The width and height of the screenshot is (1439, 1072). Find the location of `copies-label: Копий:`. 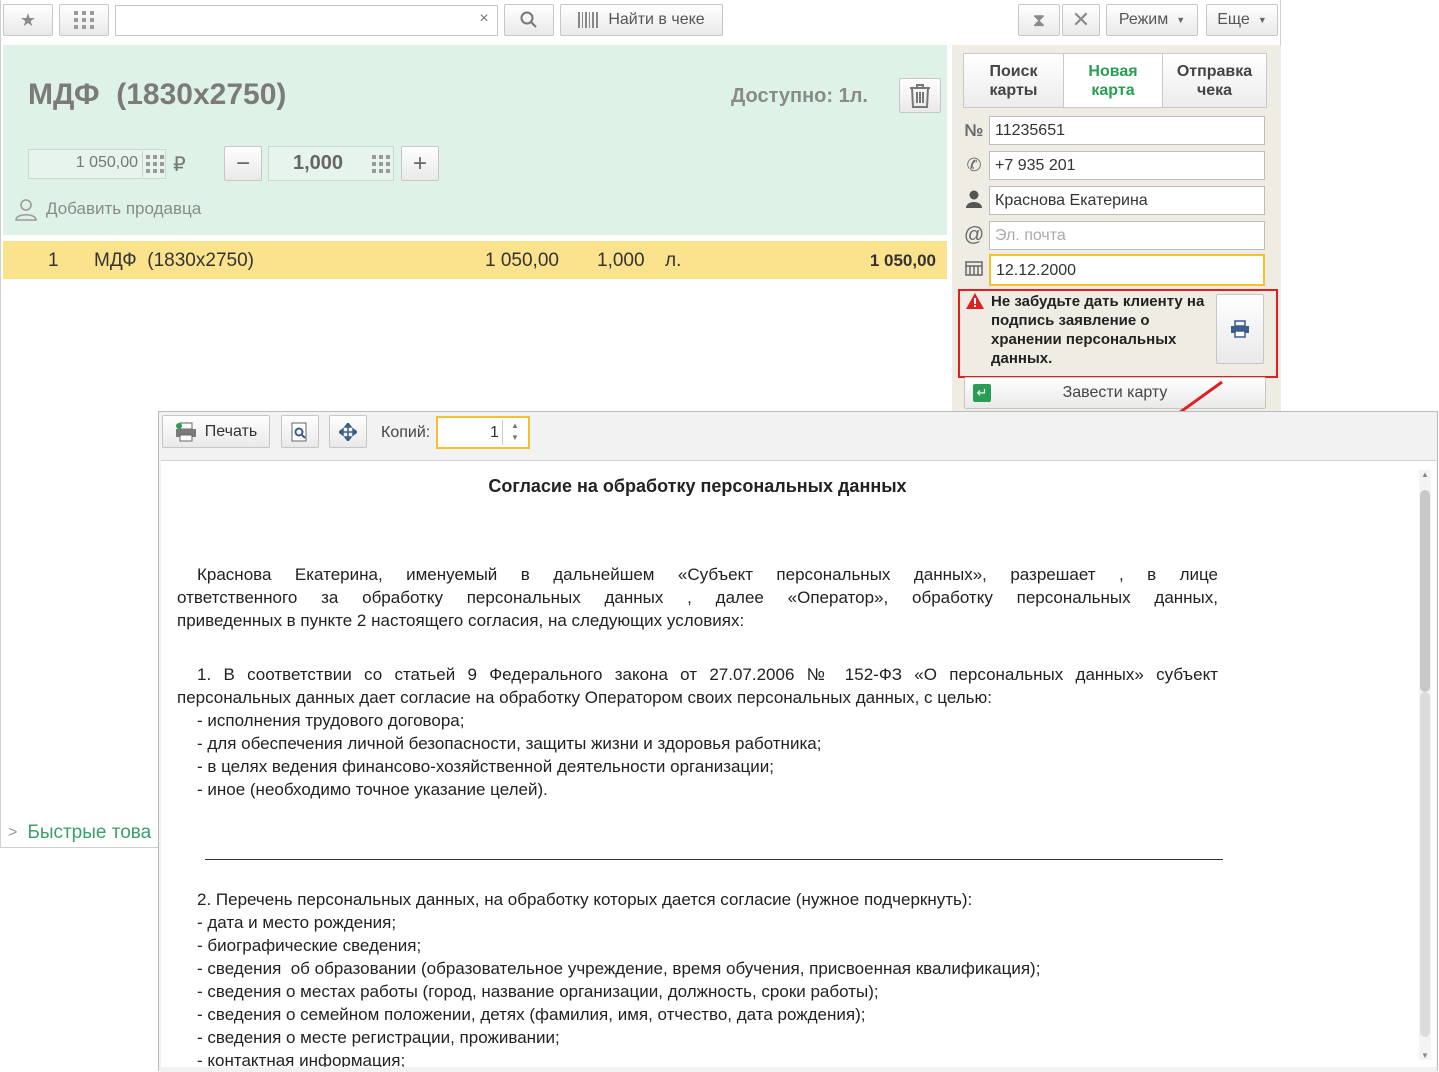

copies-label: Копий: is located at coordinates (406, 432).